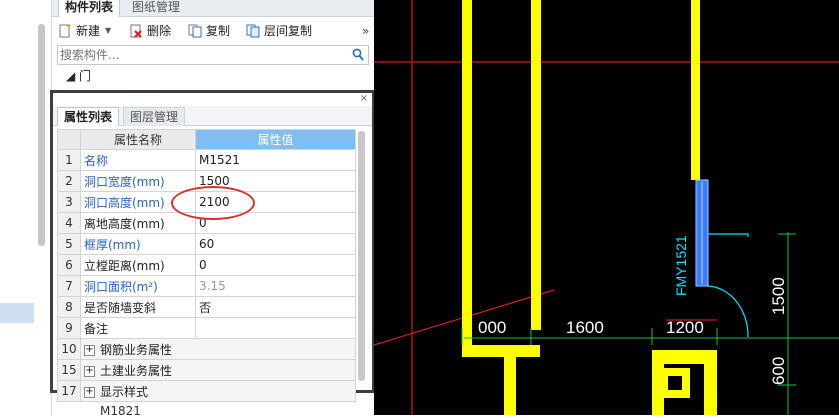  What do you see at coordinates (154, 116) in the screenshot?
I see `tab-layer-manager: 图层管理` at bounding box center [154, 116].